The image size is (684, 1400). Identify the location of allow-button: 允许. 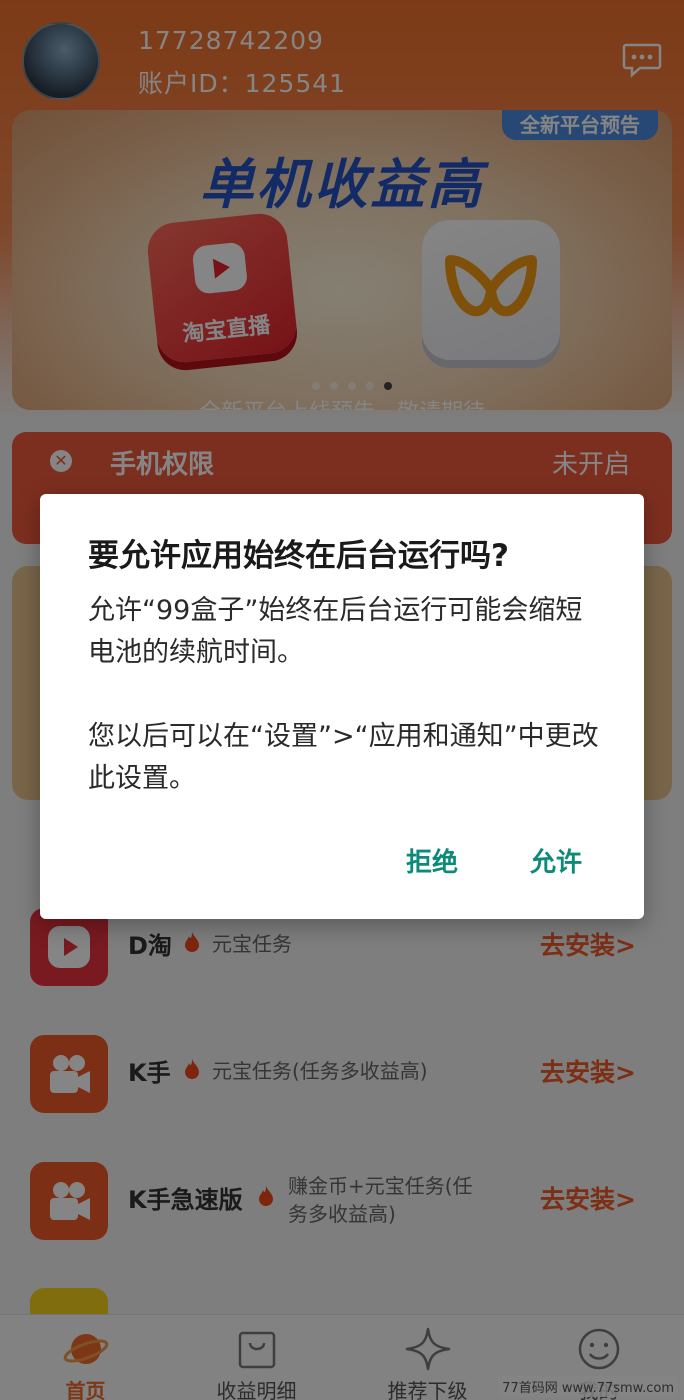
(556, 860).